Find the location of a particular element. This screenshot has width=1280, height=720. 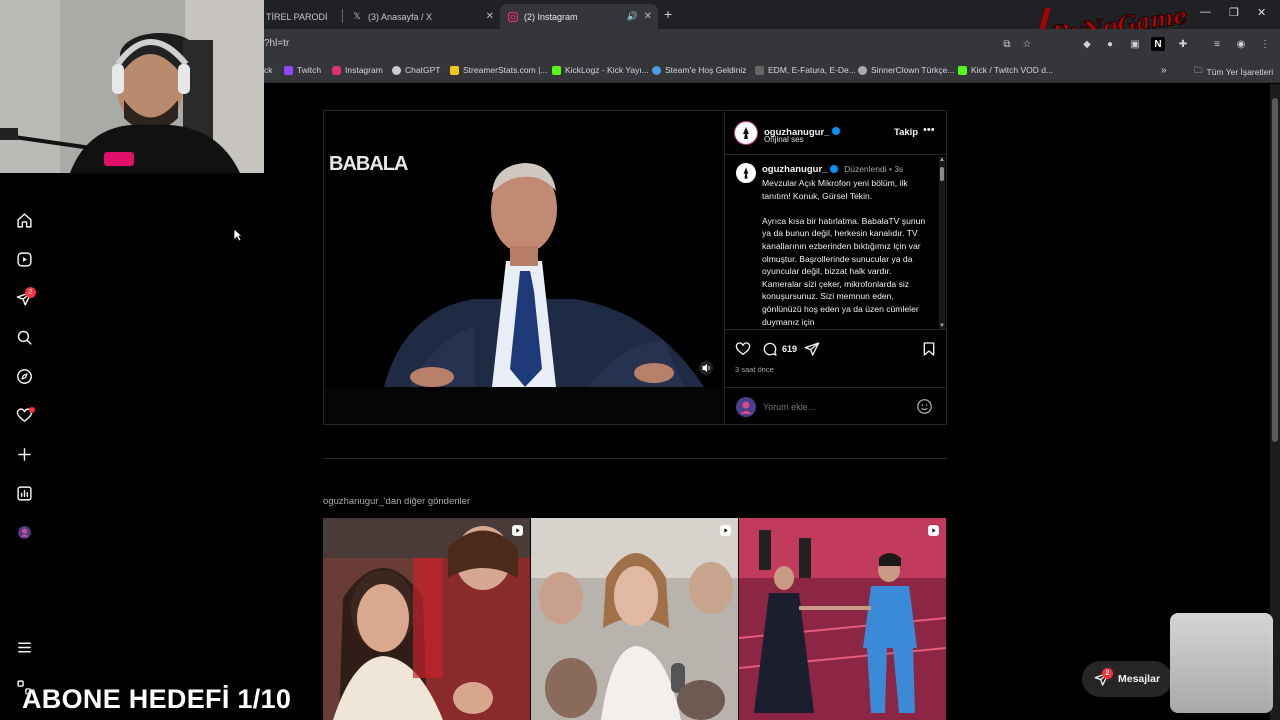

profile-avatar-icon: ◉ is located at coordinates (1241, 44).